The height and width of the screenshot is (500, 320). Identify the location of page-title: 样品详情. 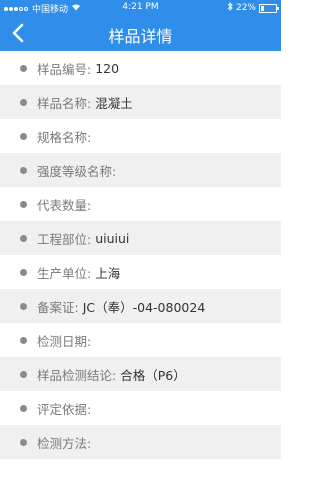
(140, 36).